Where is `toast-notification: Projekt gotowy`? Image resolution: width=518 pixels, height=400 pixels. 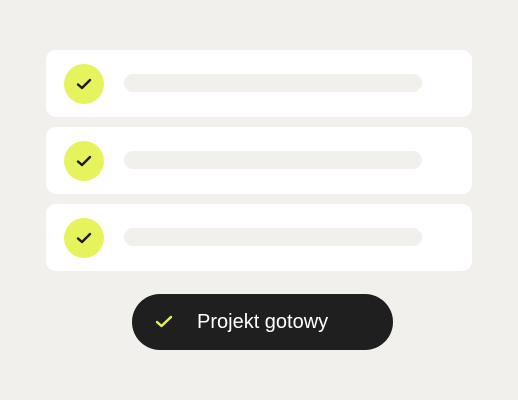
toast-notification: Projekt gotowy is located at coordinates (262, 322).